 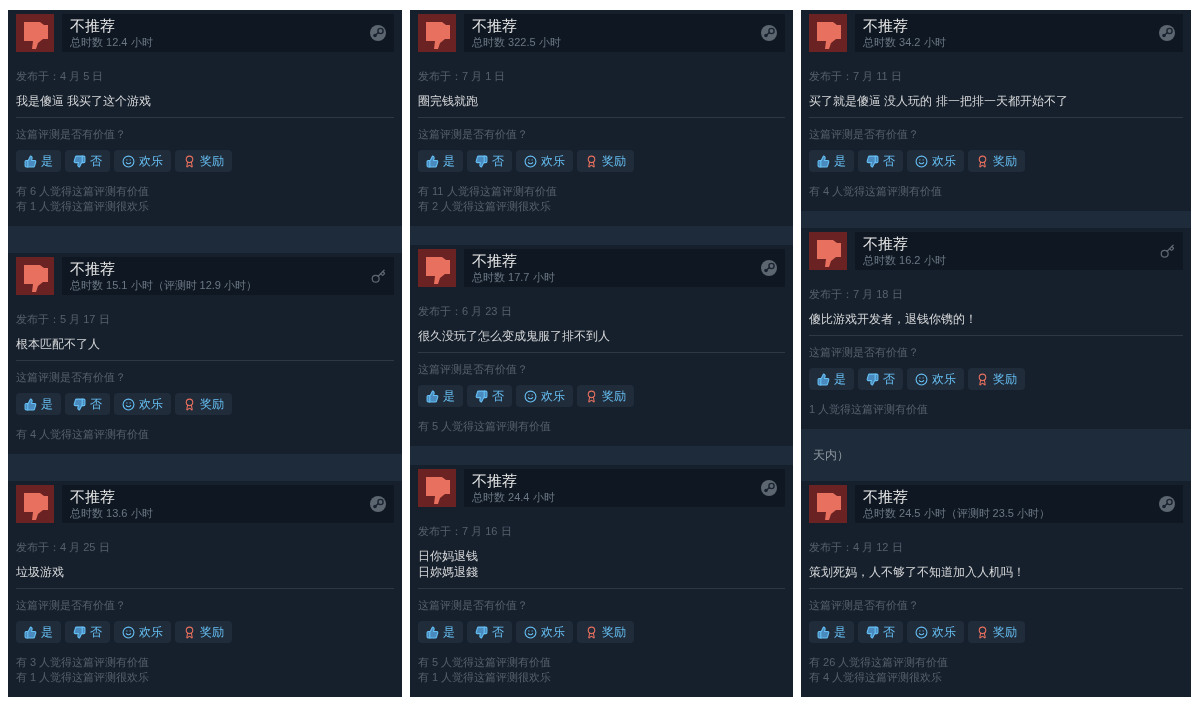 I want to click on review-text: 策划死妈，人不够了不知道加入人机吗！, so click(x=917, y=571).